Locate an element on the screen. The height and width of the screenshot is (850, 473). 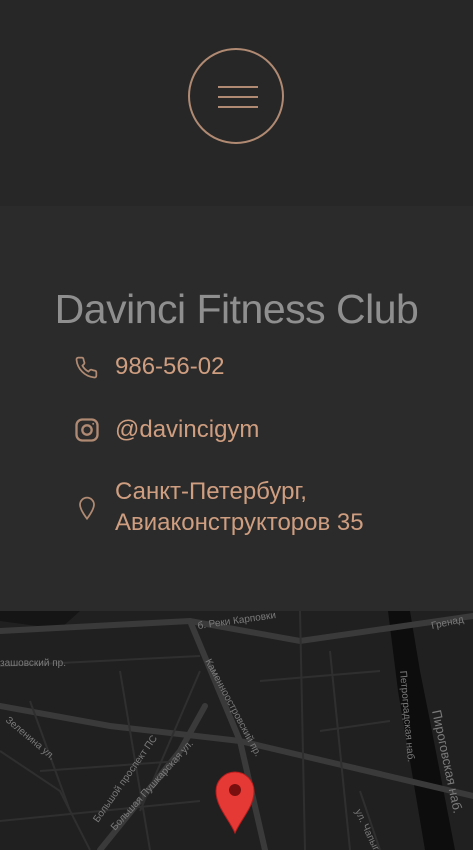
instagram-handle: @davincigym is located at coordinates (187, 429).